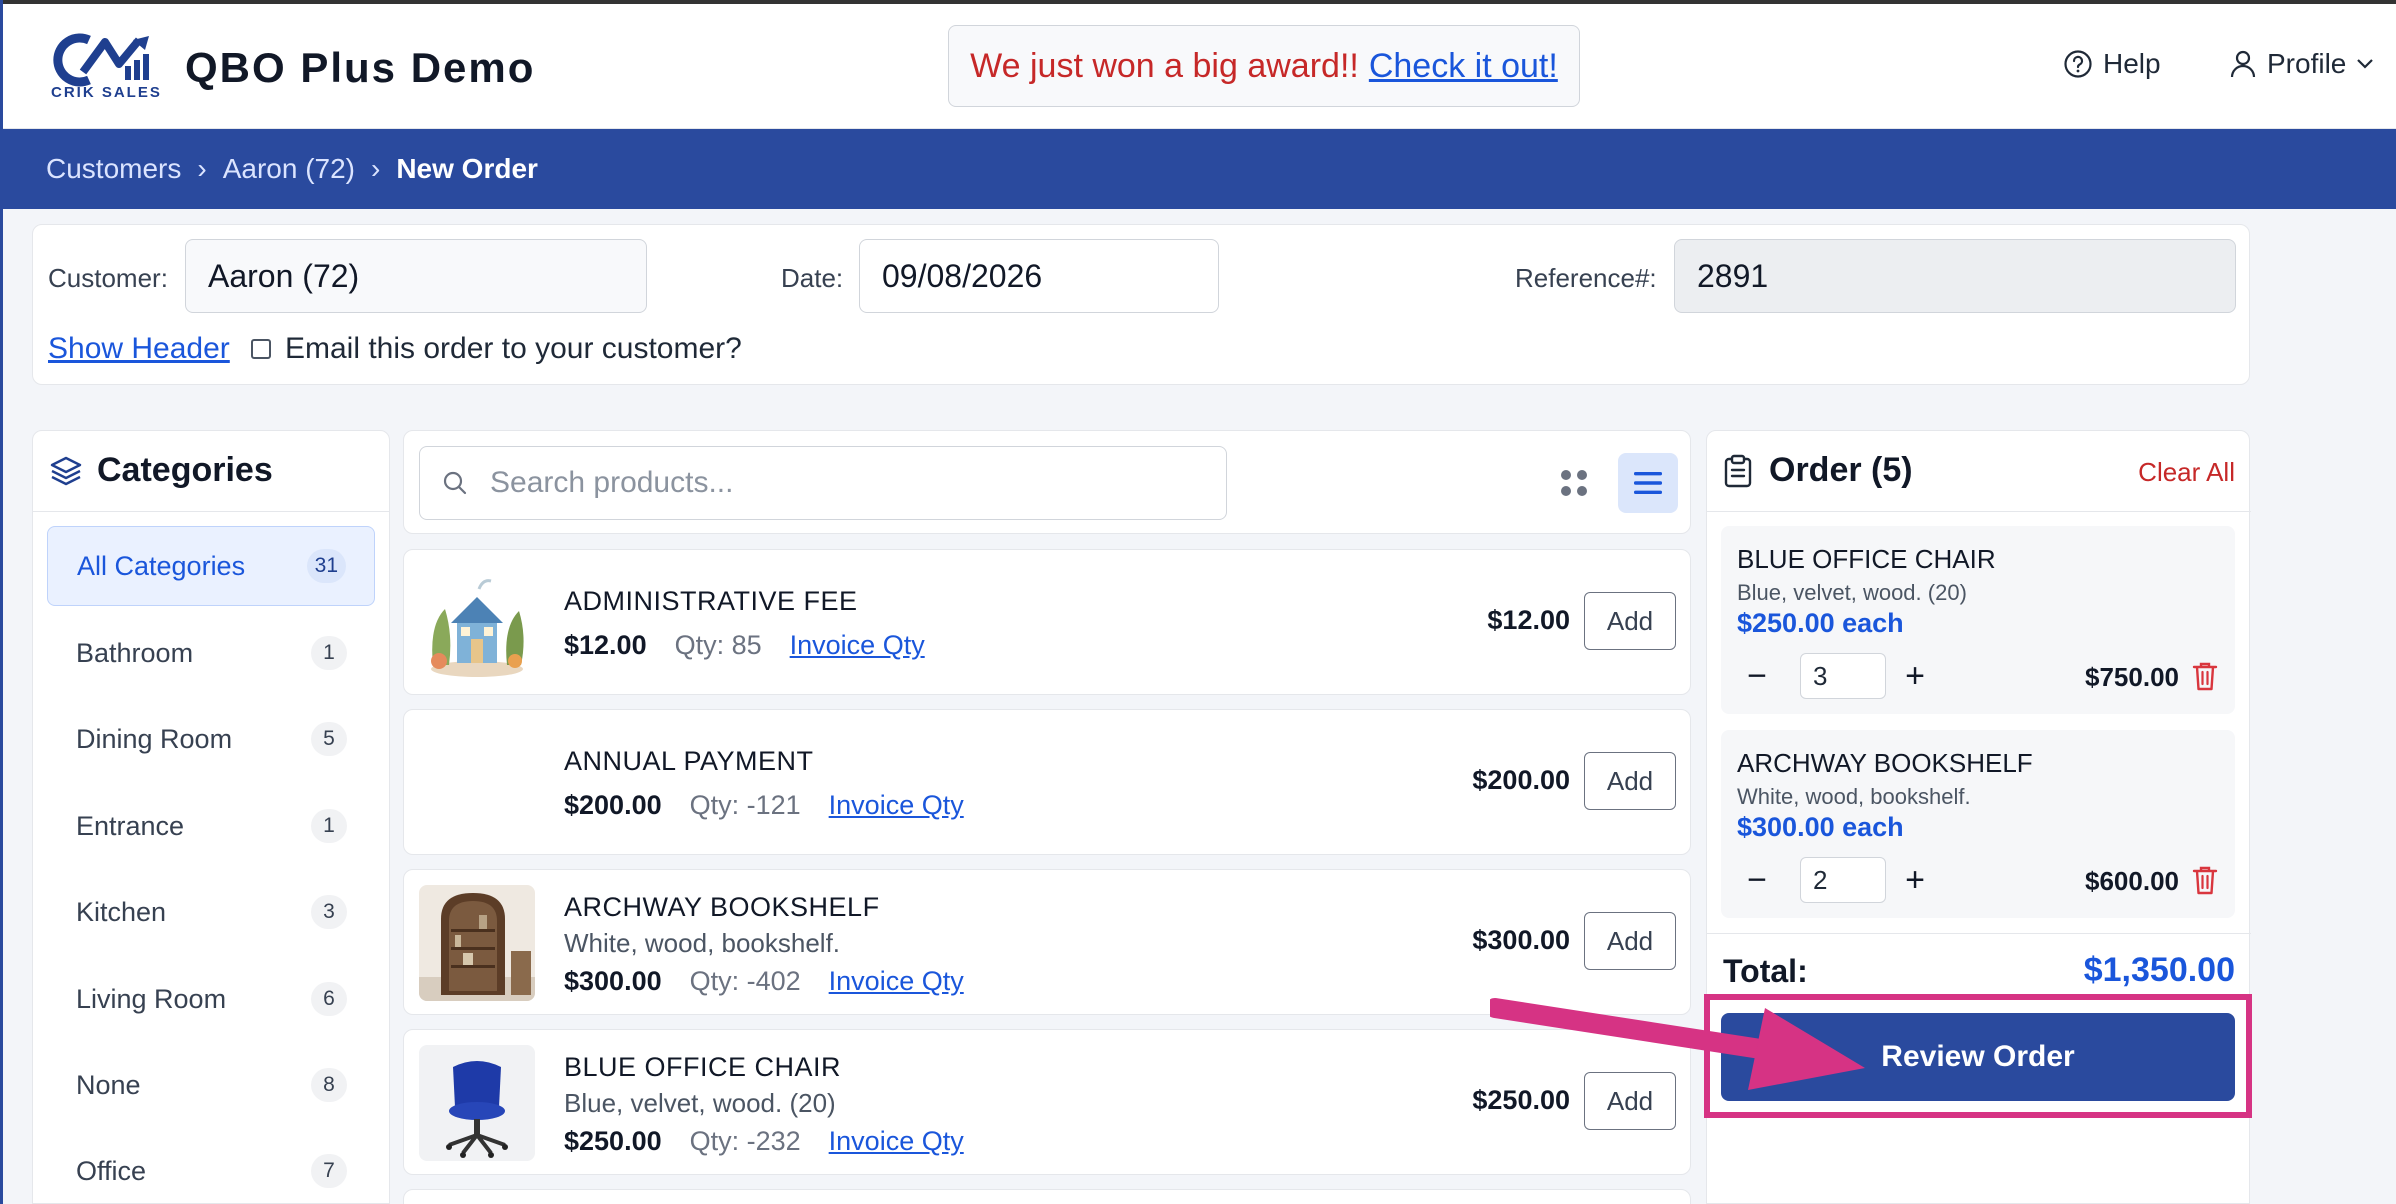 The height and width of the screenshot is (1204, 2396). I want to click on breadcrumb-customer: Aaron (72), so click(289, 169).